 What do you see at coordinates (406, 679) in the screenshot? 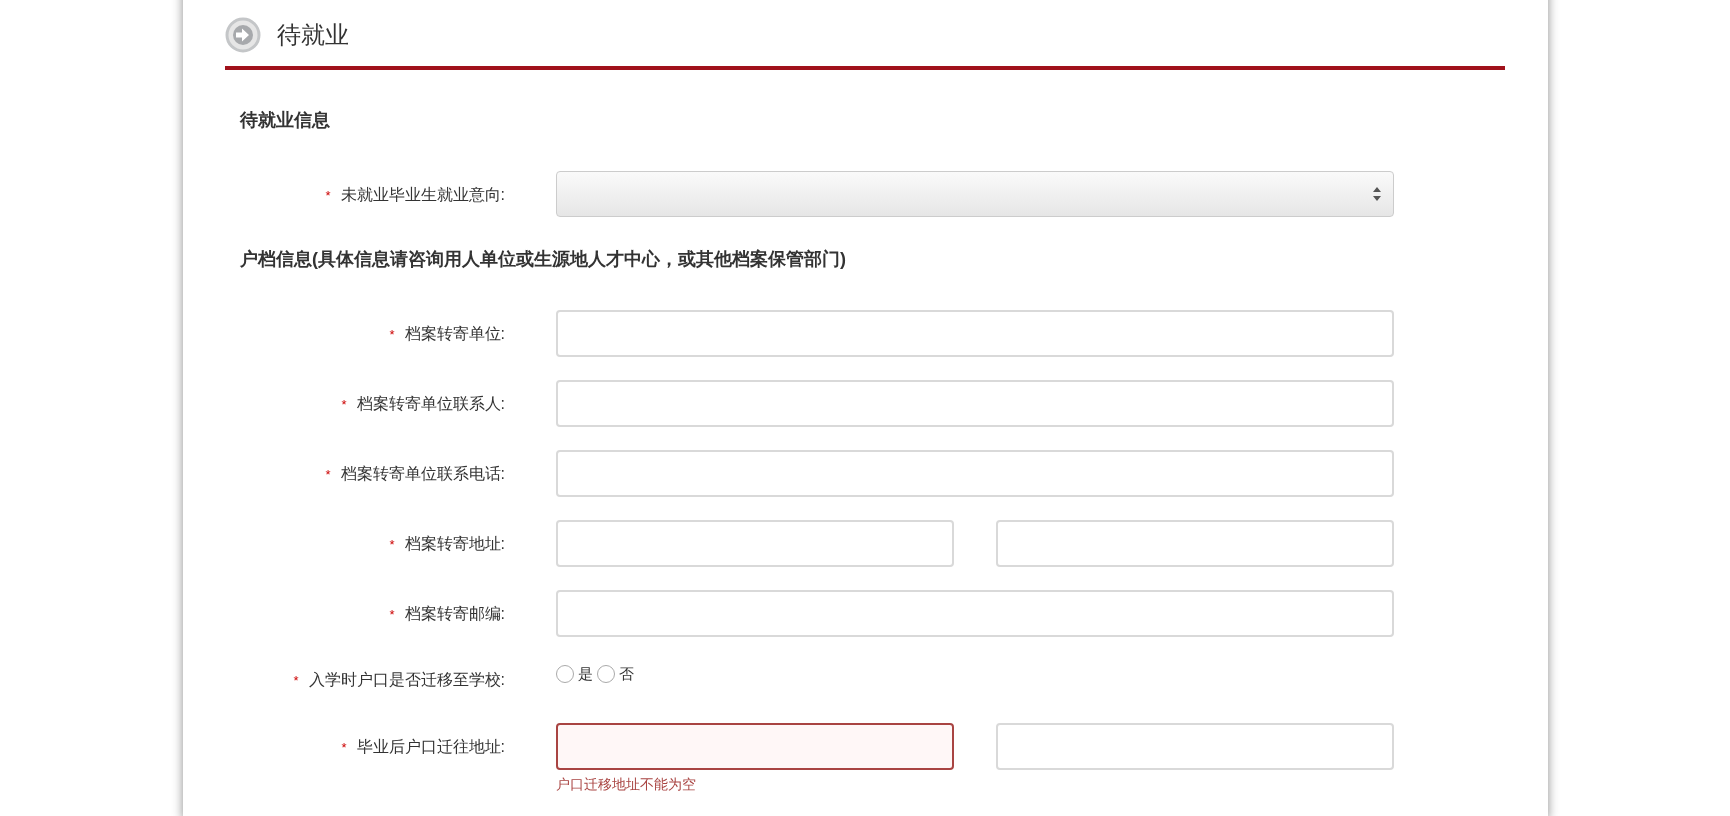
I see `field-label: 入学时户口是否迁移至学校:` at bounding box center [406, 679].